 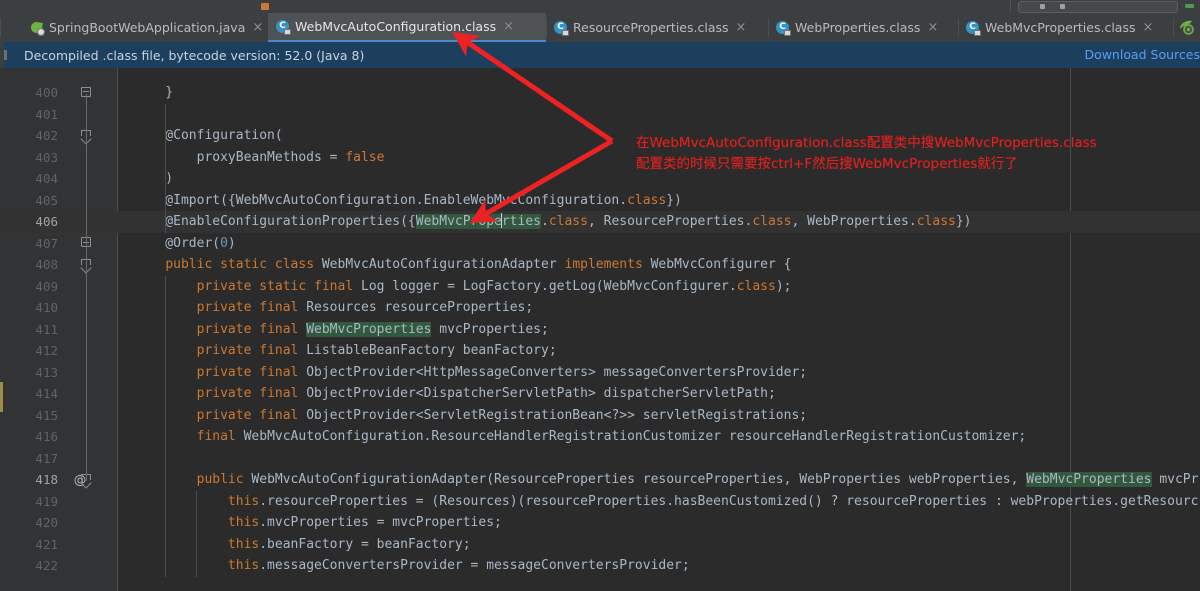 What do you see at coordinates (858, 27) in the screenshot?
I see `editor-tab-label: WebProperties.class` at bounding box center [858, 27].